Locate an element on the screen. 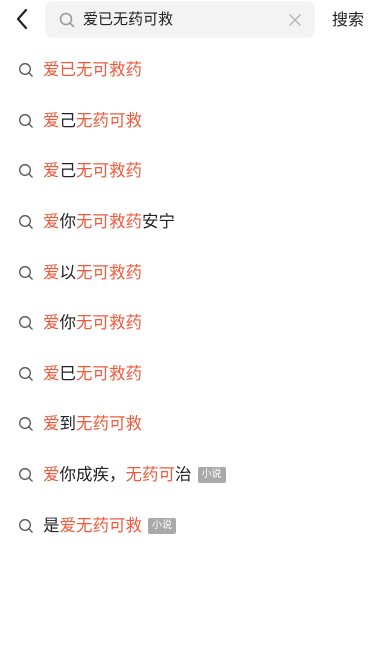  suggestion-text: 爱以无可救药 is located at coordinates (92, 273).